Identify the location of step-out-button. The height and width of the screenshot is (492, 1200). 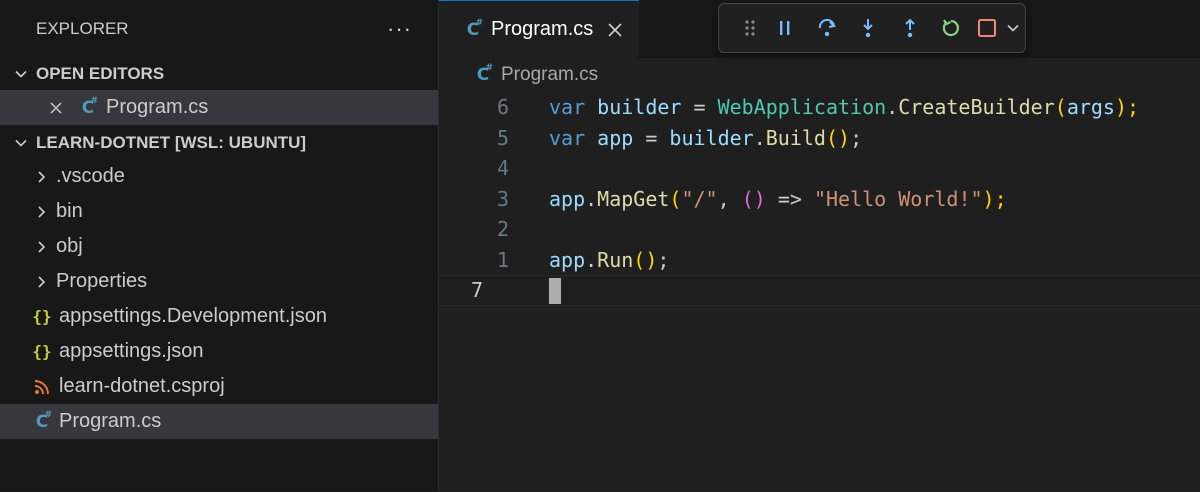
(909, 28).